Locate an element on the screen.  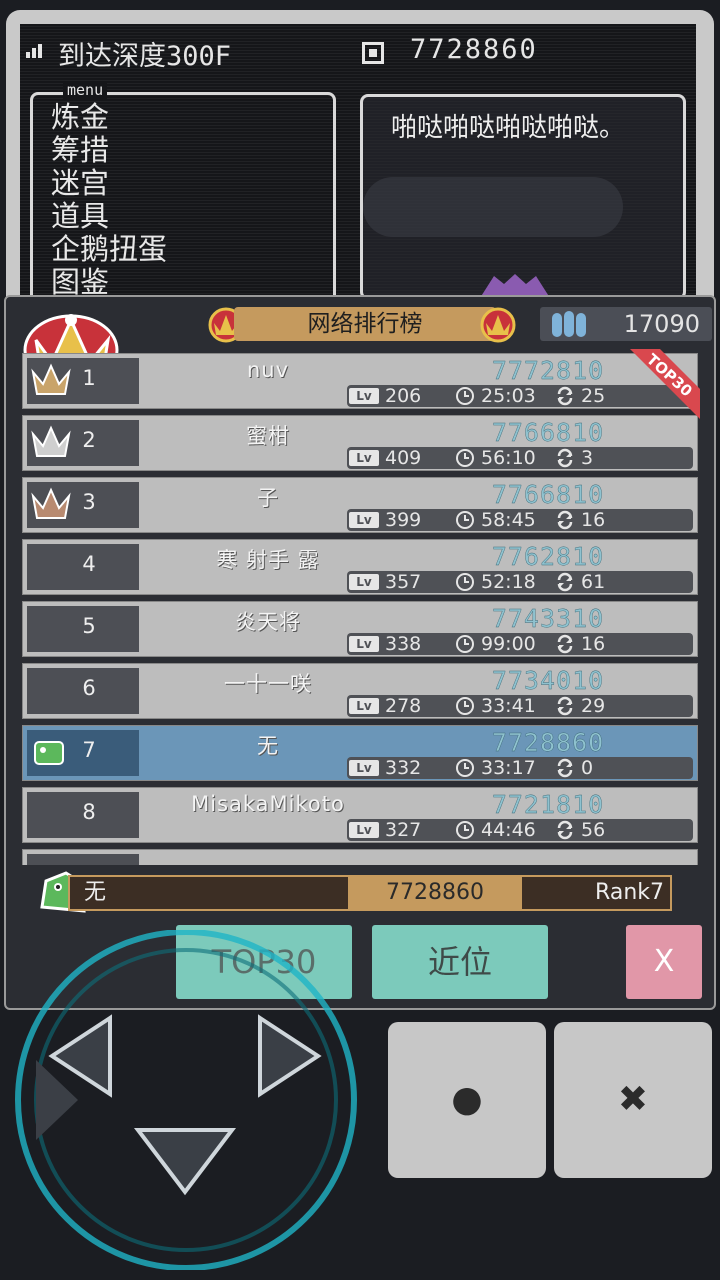
dpad-down-button is located at coordinates (185, 1160).